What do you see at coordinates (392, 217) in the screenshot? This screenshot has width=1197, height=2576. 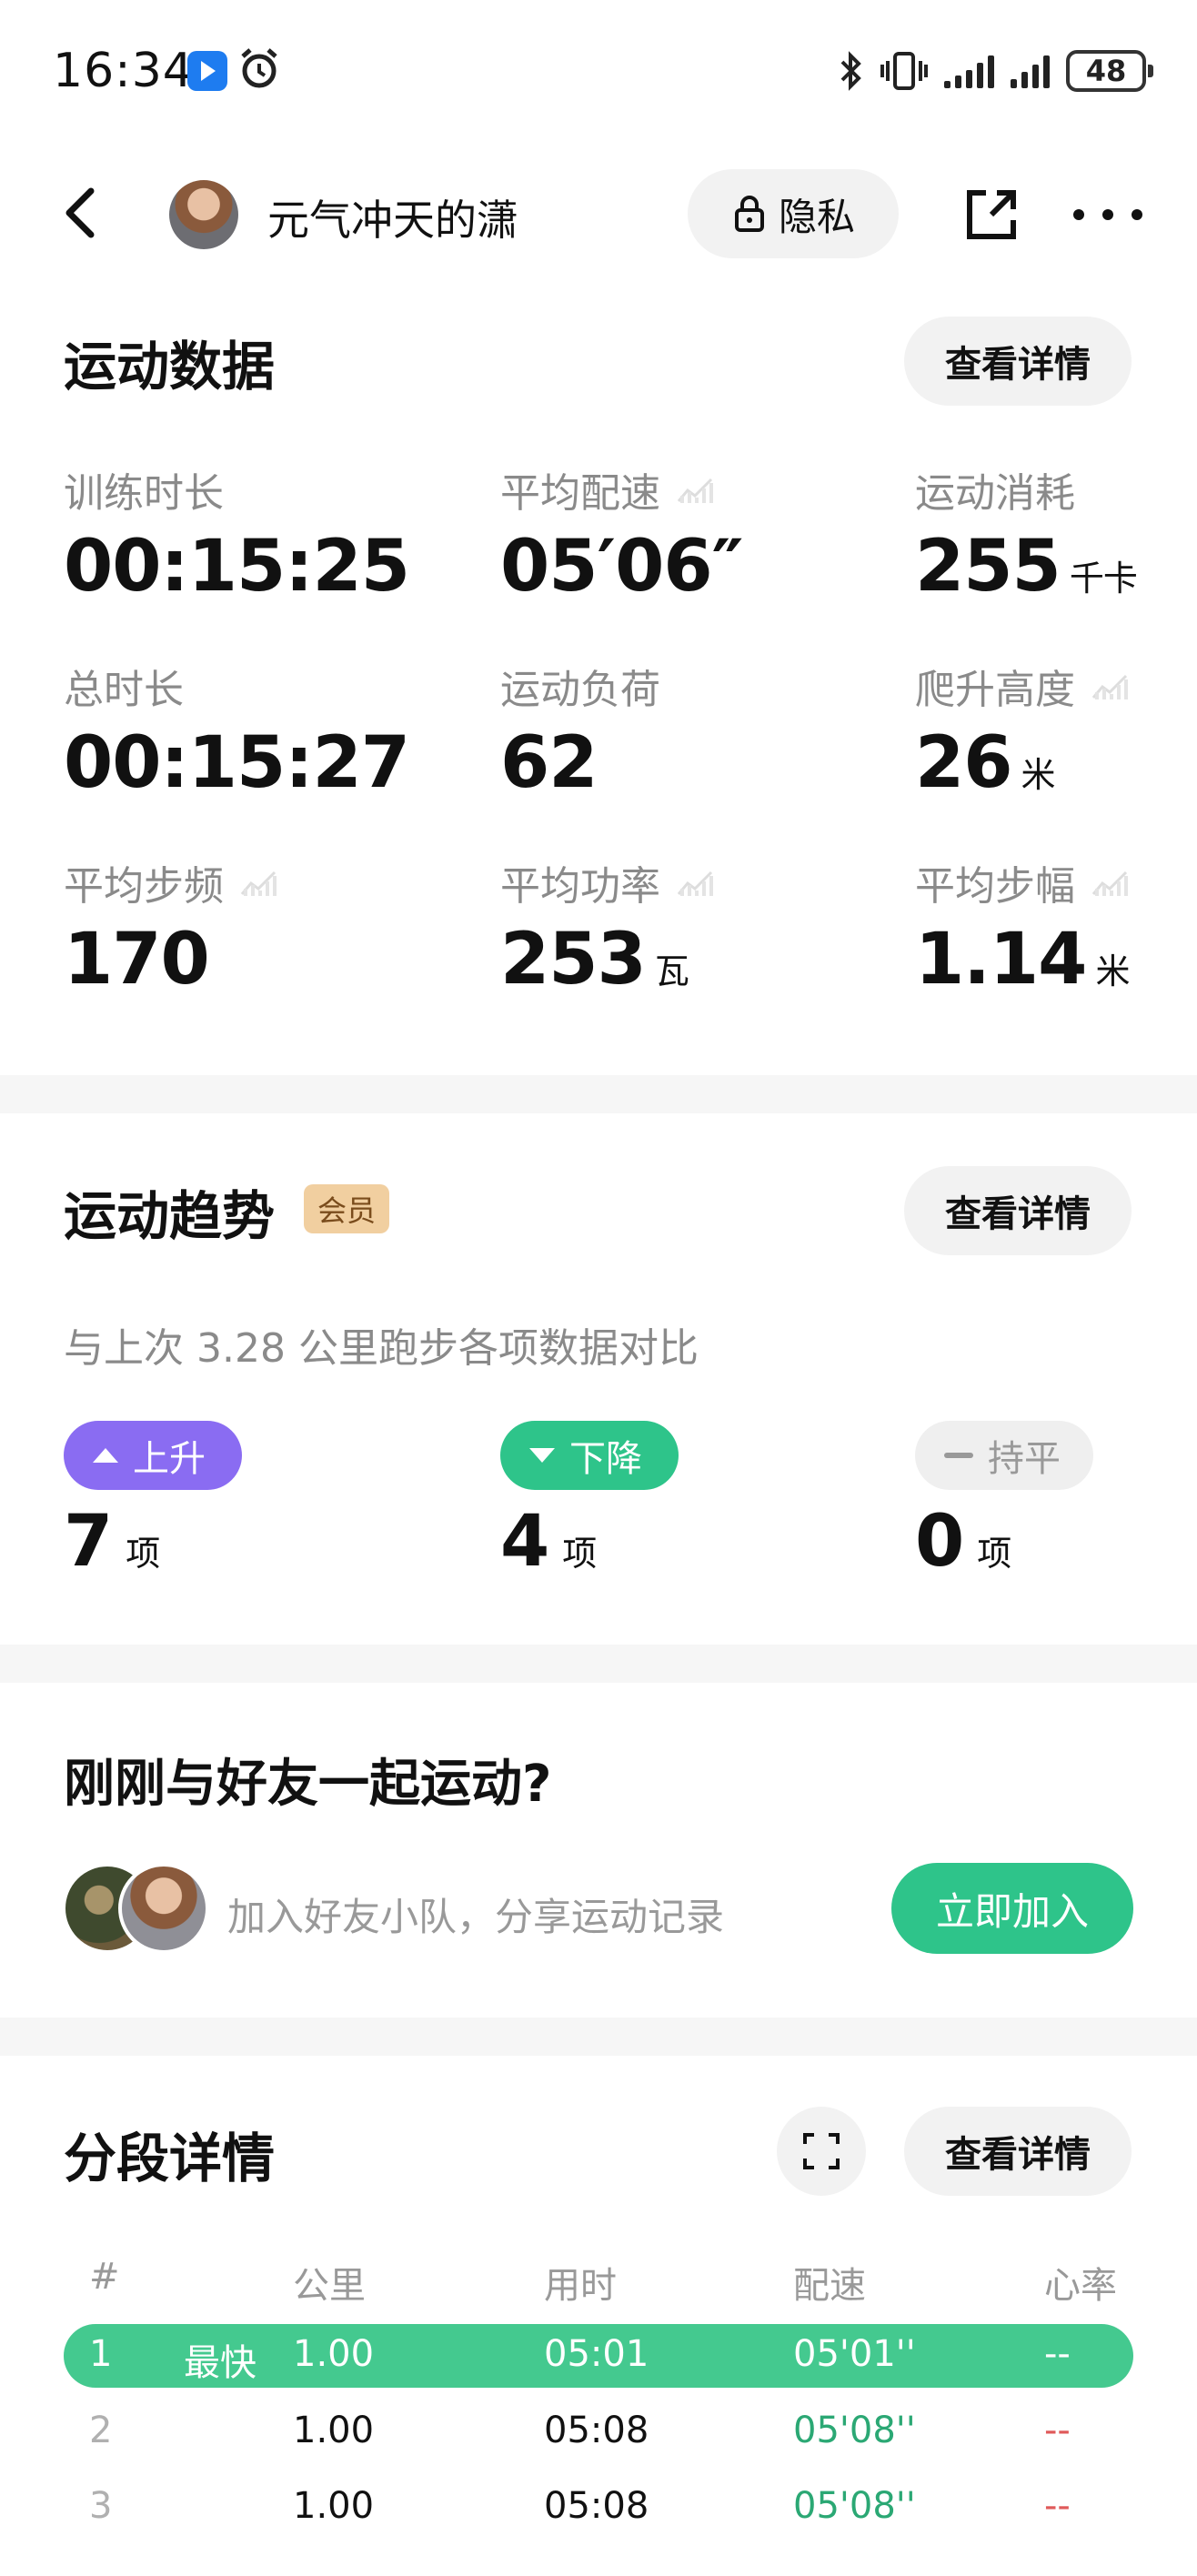 I see `username: 元气冲天的潇` at bounding box center [392, 217].